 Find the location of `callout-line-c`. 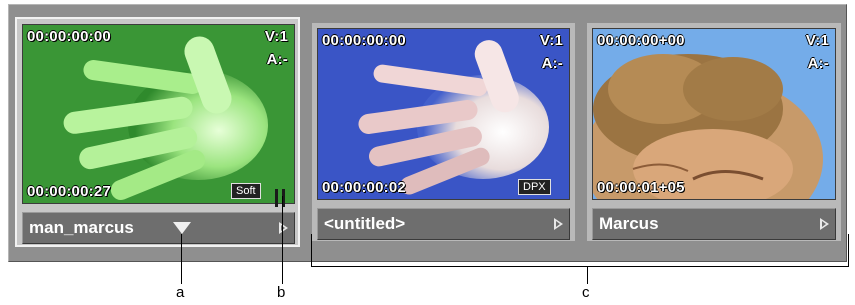

callout-line-c is located at coordinates (587, 275).